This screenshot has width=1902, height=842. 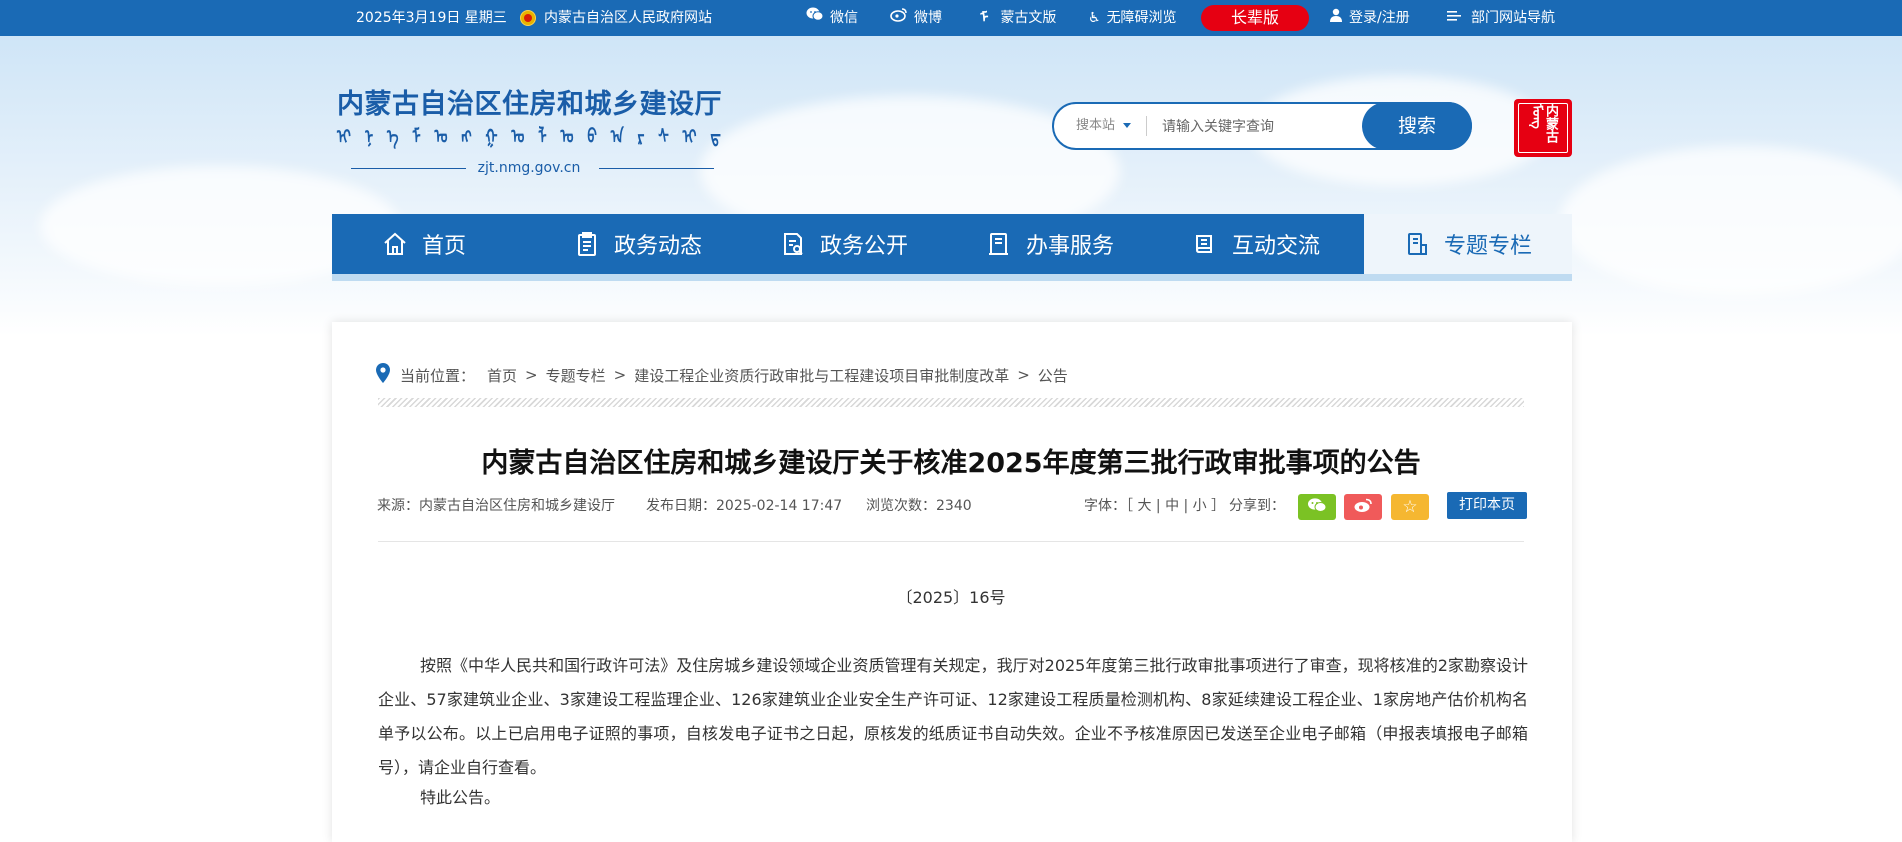 I want to click on login-label: 登录/注册, so click(x=1379, y=18).